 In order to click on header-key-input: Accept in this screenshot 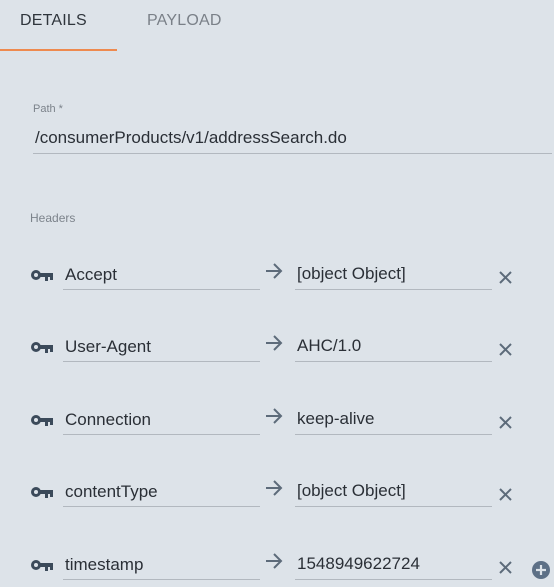, I will do `click(161, 275)`.